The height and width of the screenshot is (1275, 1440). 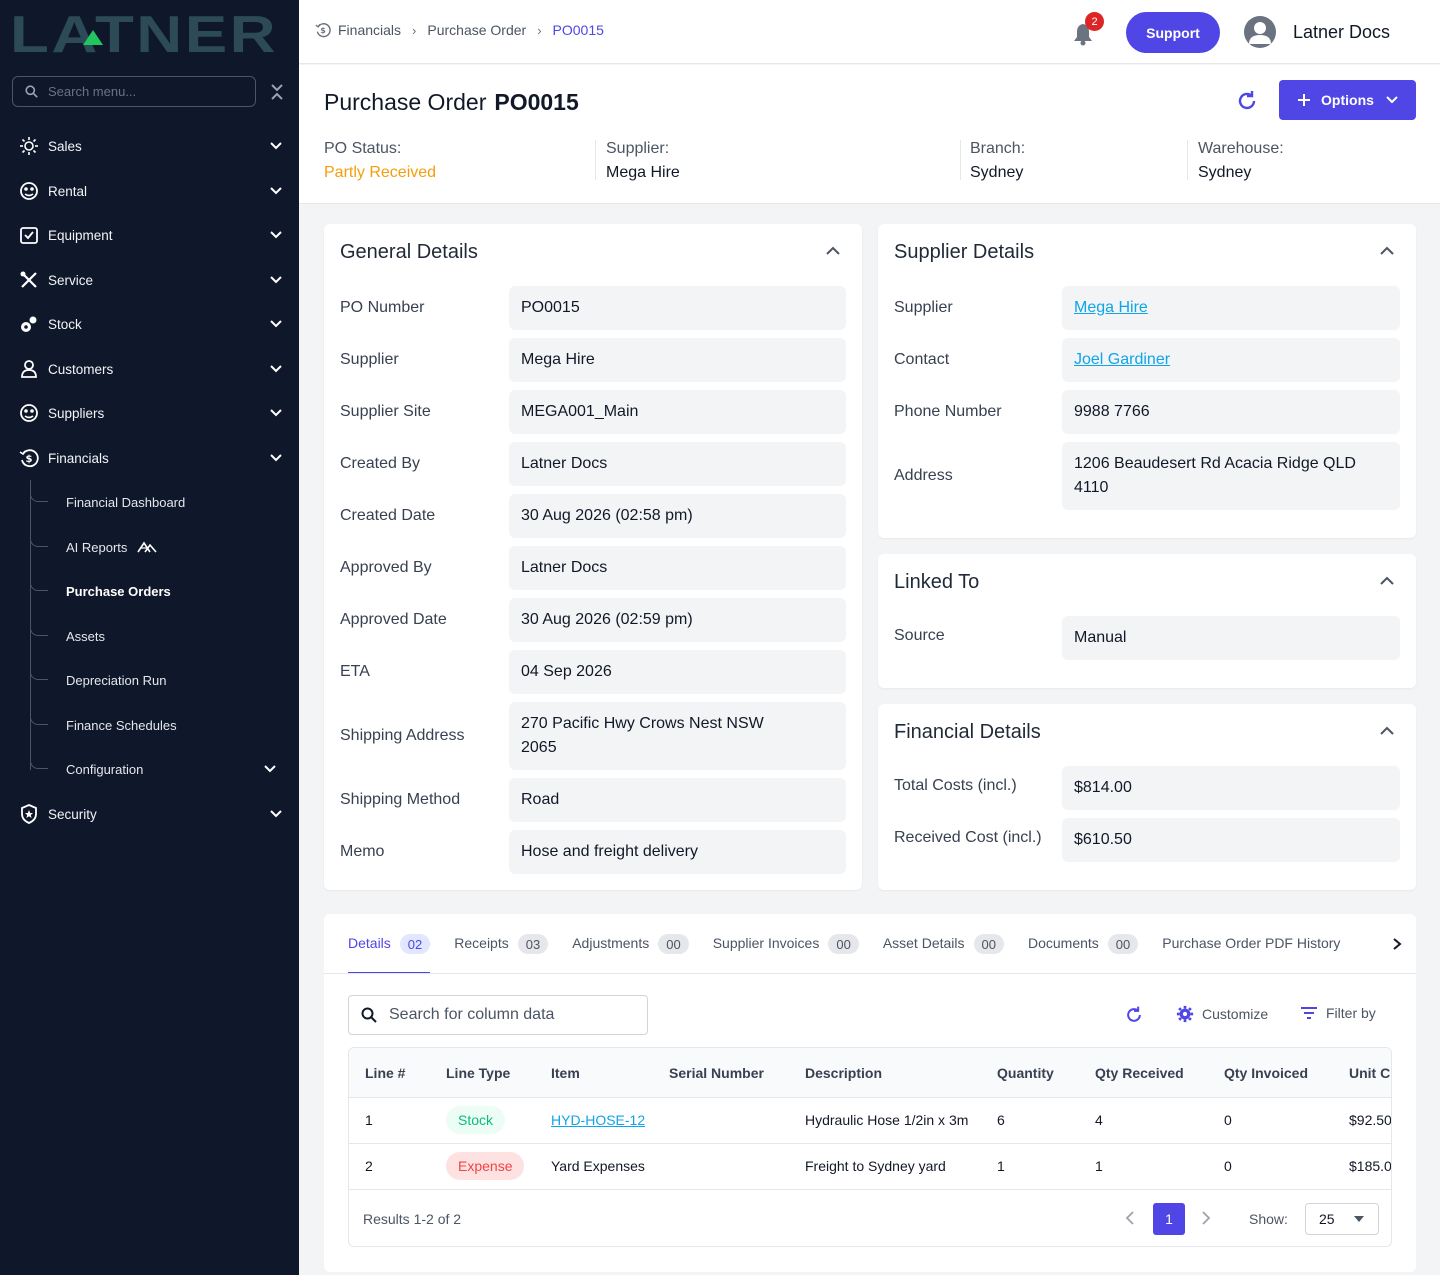 What do you see at coordinates (1341, 32) in the screenshot?
I see `user-name: Latner Docs` at bounding box center [1341, 32].